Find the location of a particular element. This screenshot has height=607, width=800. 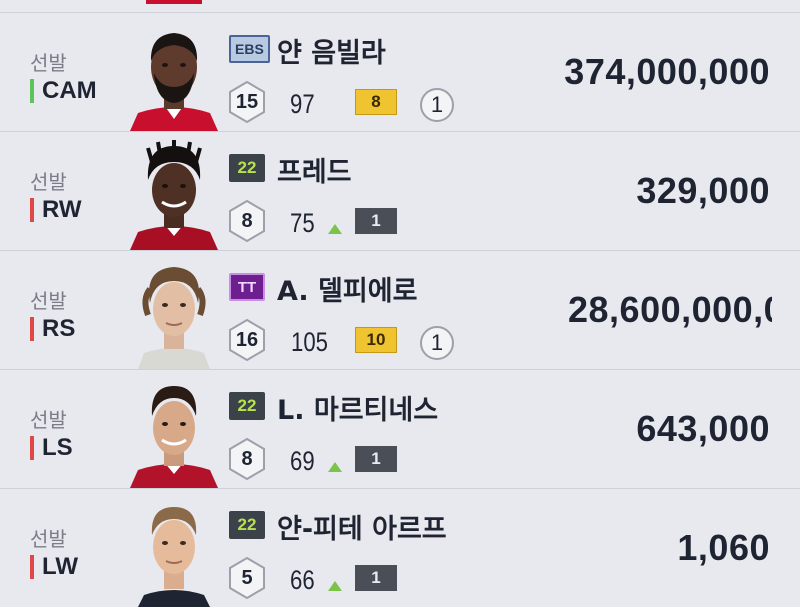

overall-rating: 69 is located at coordinates (302, 461).